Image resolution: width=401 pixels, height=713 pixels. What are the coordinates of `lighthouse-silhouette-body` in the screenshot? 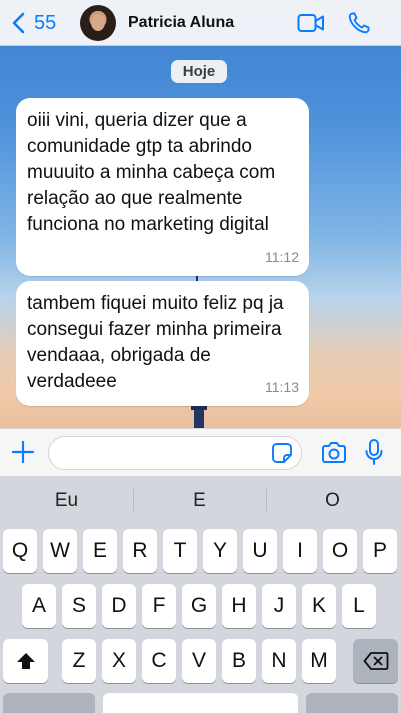 It's located at (199, 419).